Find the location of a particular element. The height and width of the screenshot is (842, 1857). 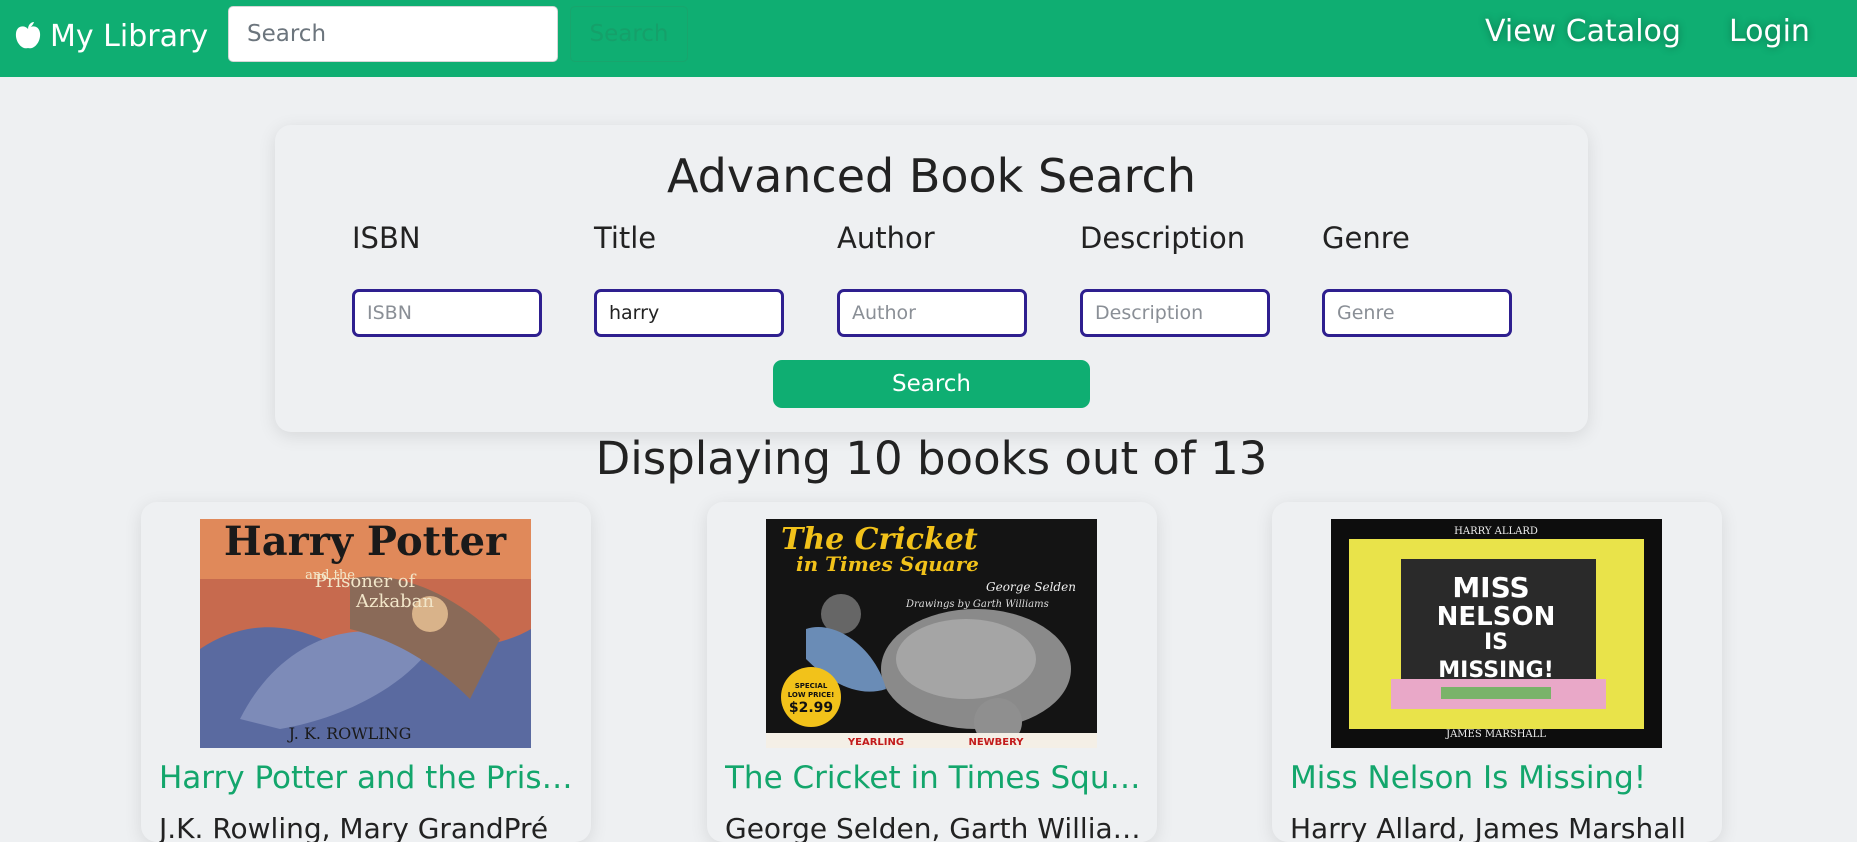

book-title-link: Harry Potter and the Prisoner of Azkaban is located at coordinates (369, 778).